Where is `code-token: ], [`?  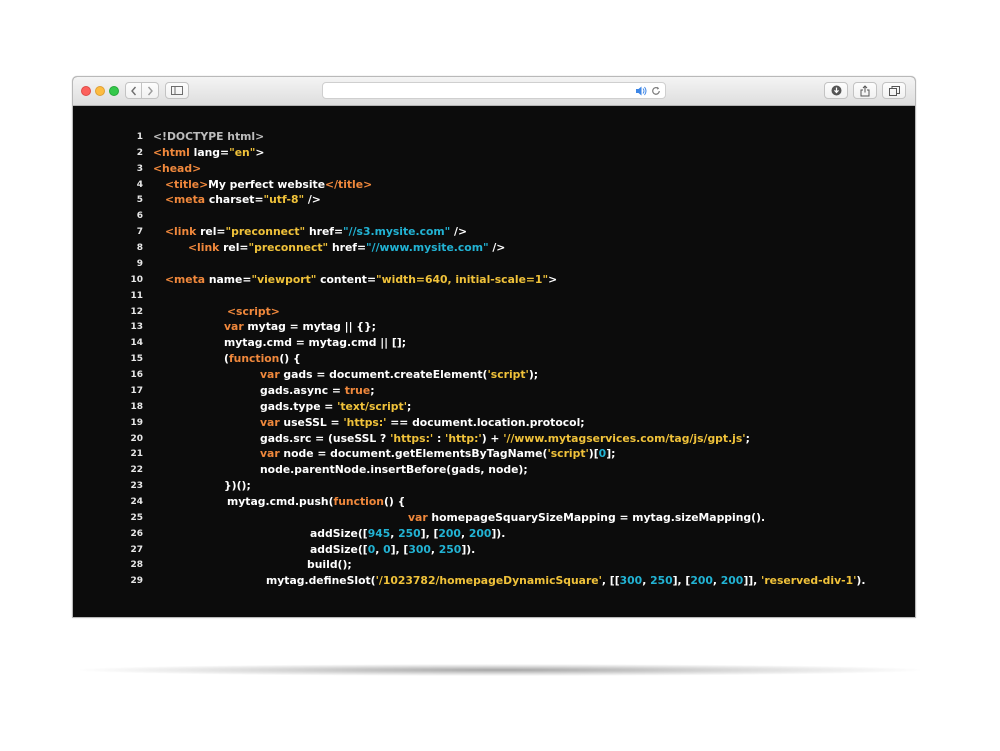 code-token: ], [ is located at coordinates (399, 549).